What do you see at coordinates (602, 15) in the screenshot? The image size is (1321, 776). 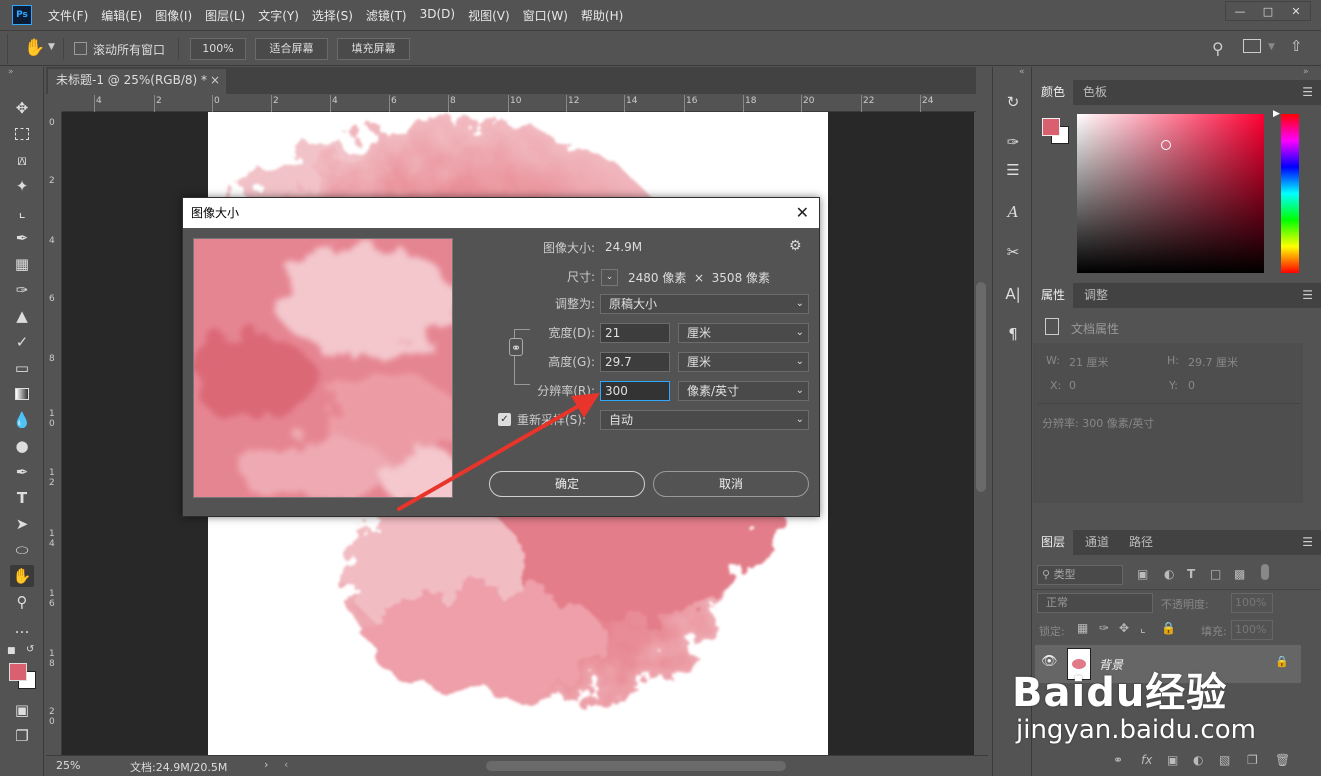 I see `menu-item: 帮助(H)` at bounding box center [602, 15].